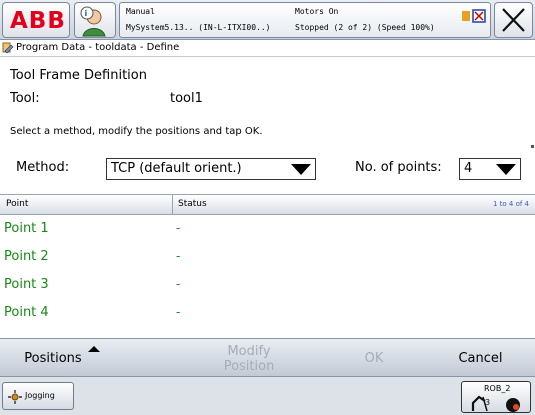 The width and height of the screenshot is (535, 415). I want to click on quickset-button: ROB_2 3, so click(496, 397).